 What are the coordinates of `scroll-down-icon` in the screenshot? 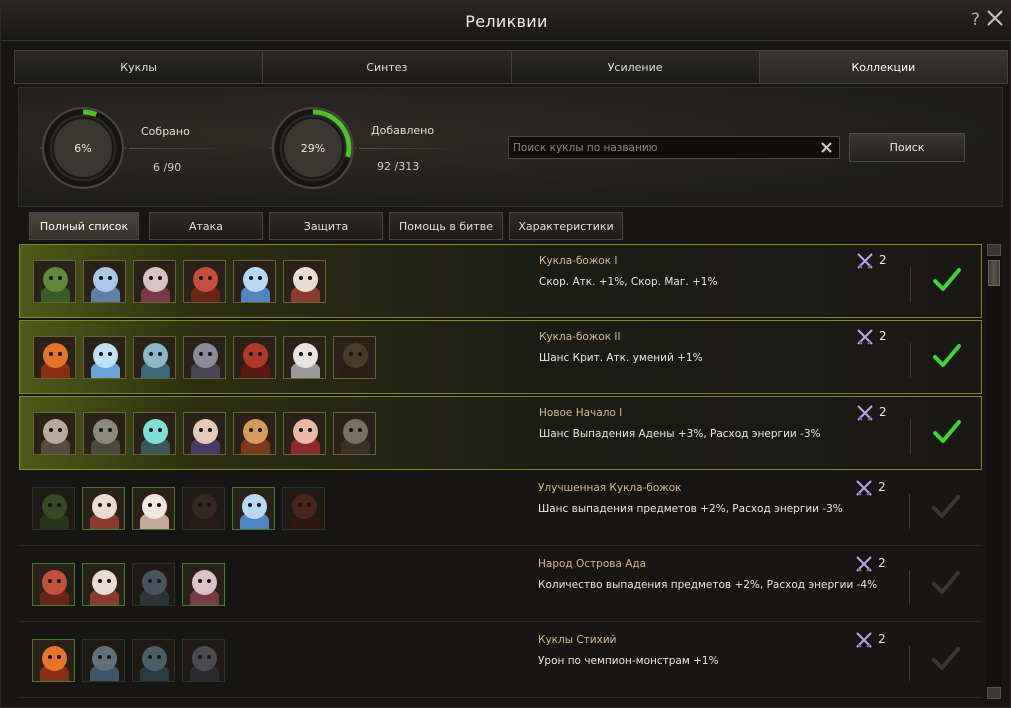 It's located at (994, 693).